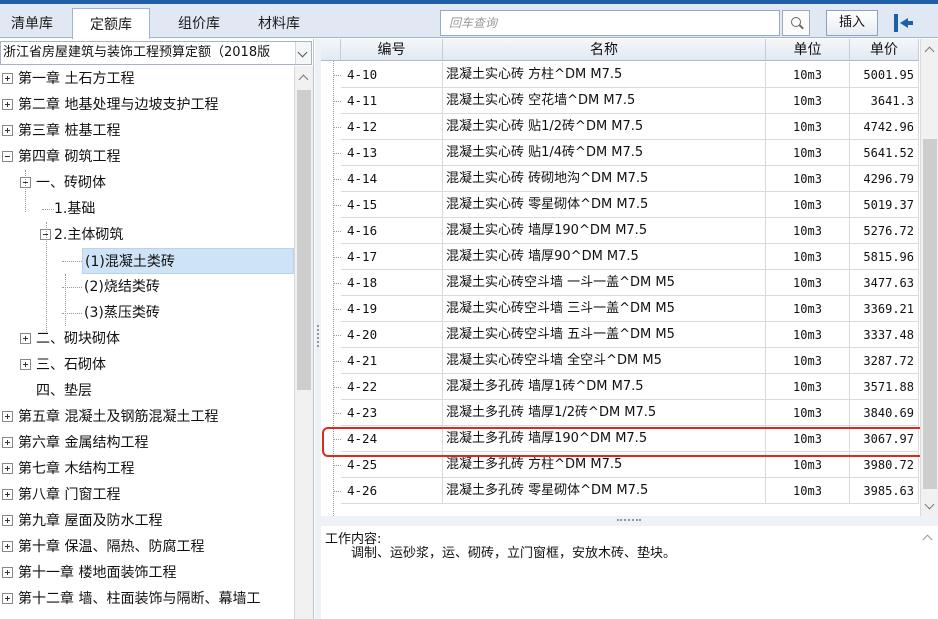 The image size is (938, 619). Describe the element at coordinates (392, 257) in the screenshot. I see `cell-code: 4-17` at that location.